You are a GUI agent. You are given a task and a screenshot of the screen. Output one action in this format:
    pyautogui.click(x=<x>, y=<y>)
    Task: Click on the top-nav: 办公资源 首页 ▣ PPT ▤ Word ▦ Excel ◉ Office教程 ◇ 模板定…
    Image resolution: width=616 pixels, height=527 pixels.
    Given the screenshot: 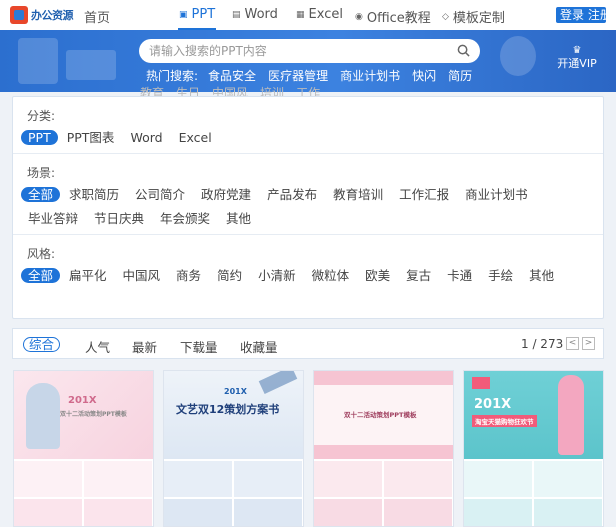 What is the action you would take?
    pyautogui.click(x=308, y=15)
    